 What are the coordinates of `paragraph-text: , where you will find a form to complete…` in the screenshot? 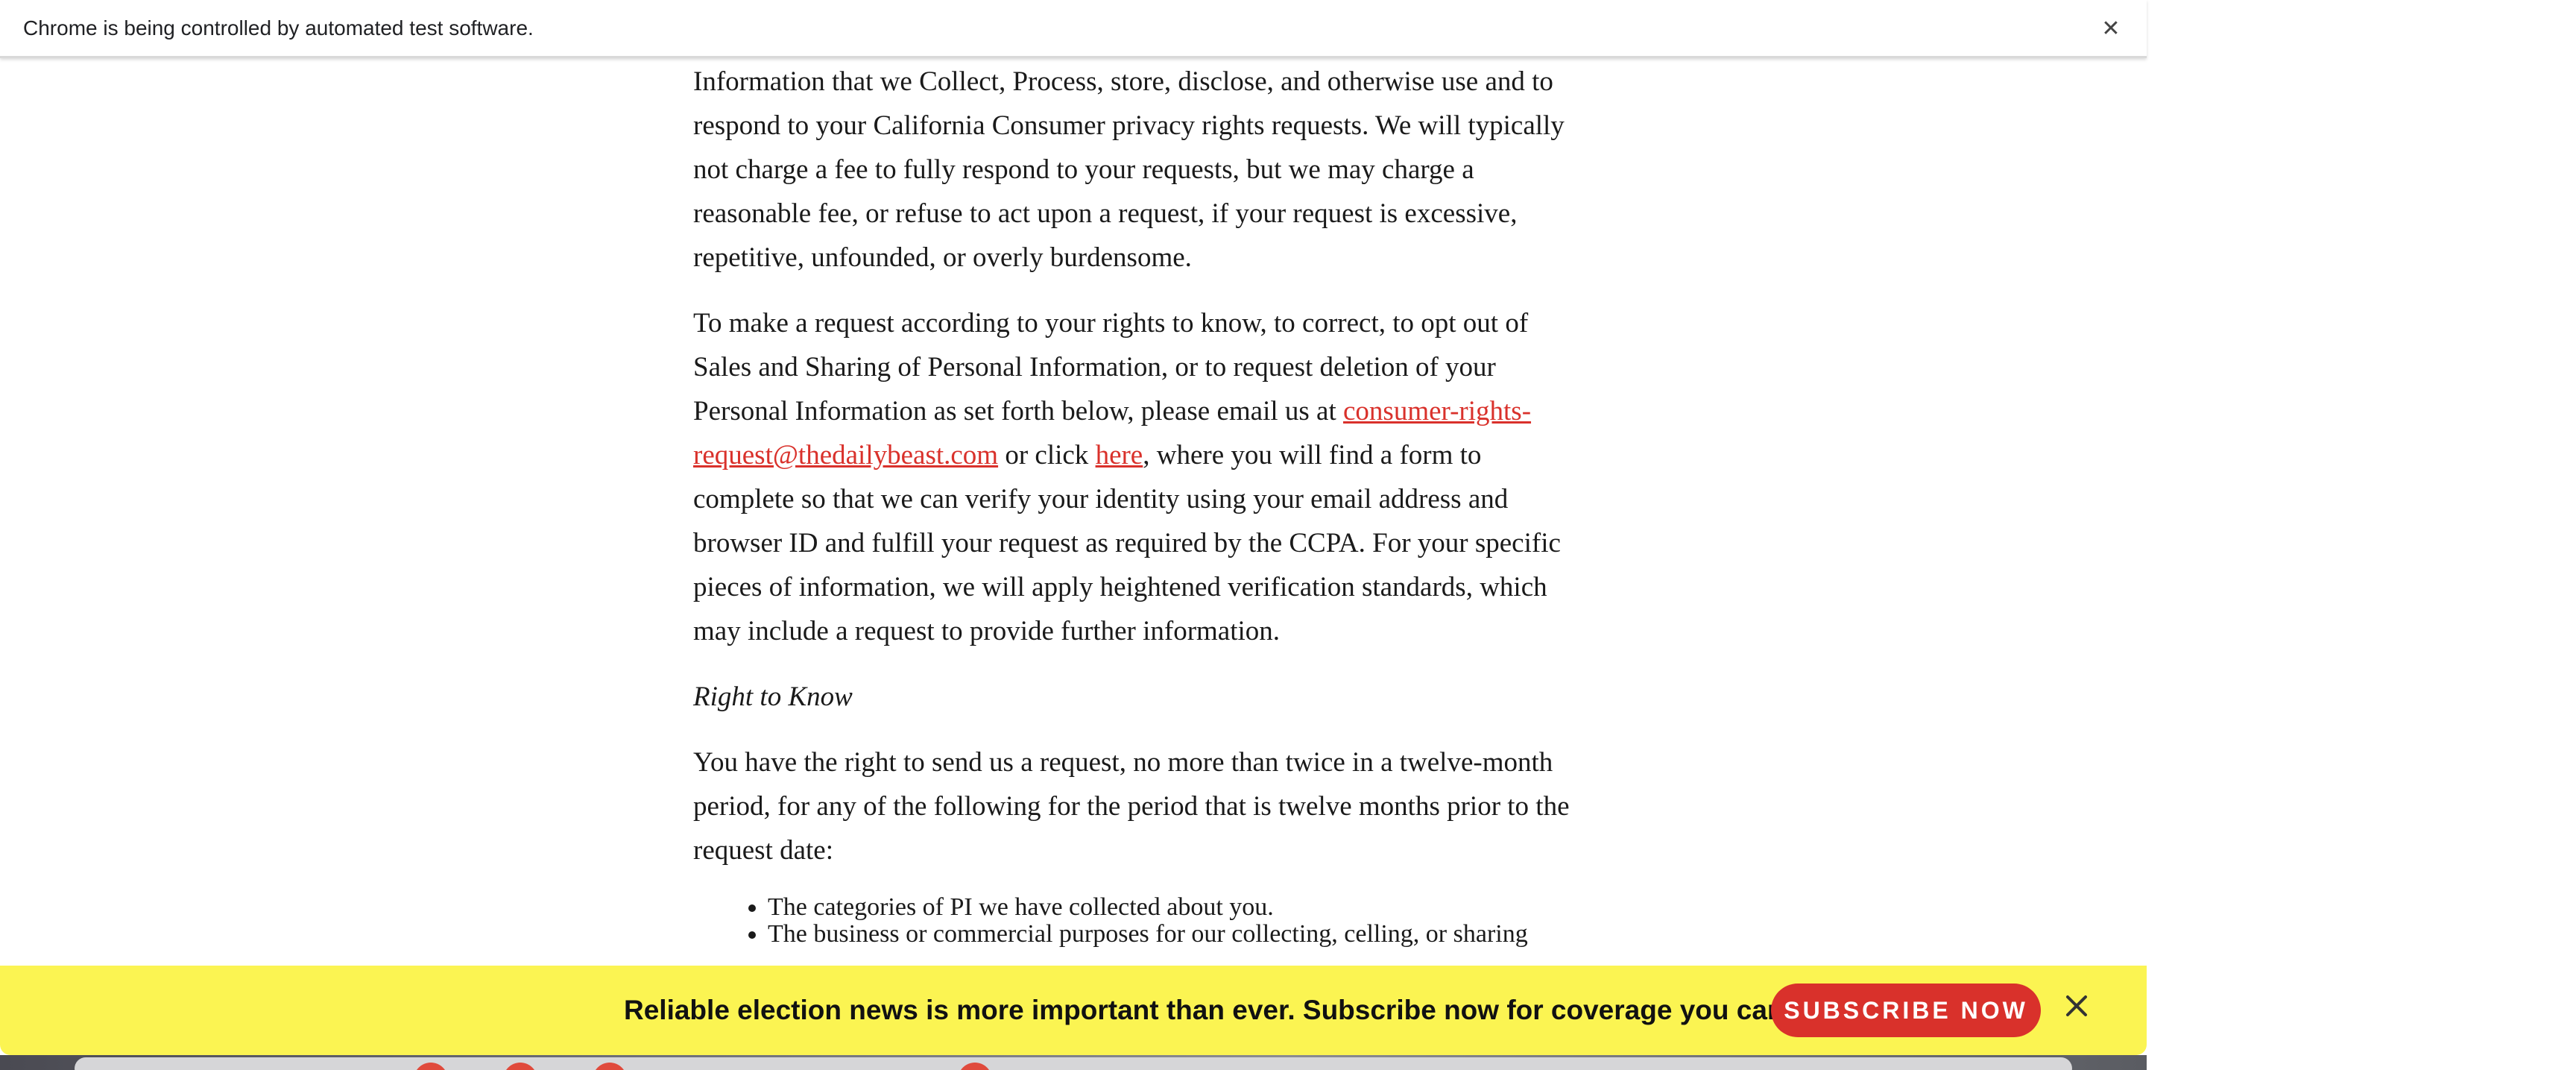 It's located at (1127, 543).